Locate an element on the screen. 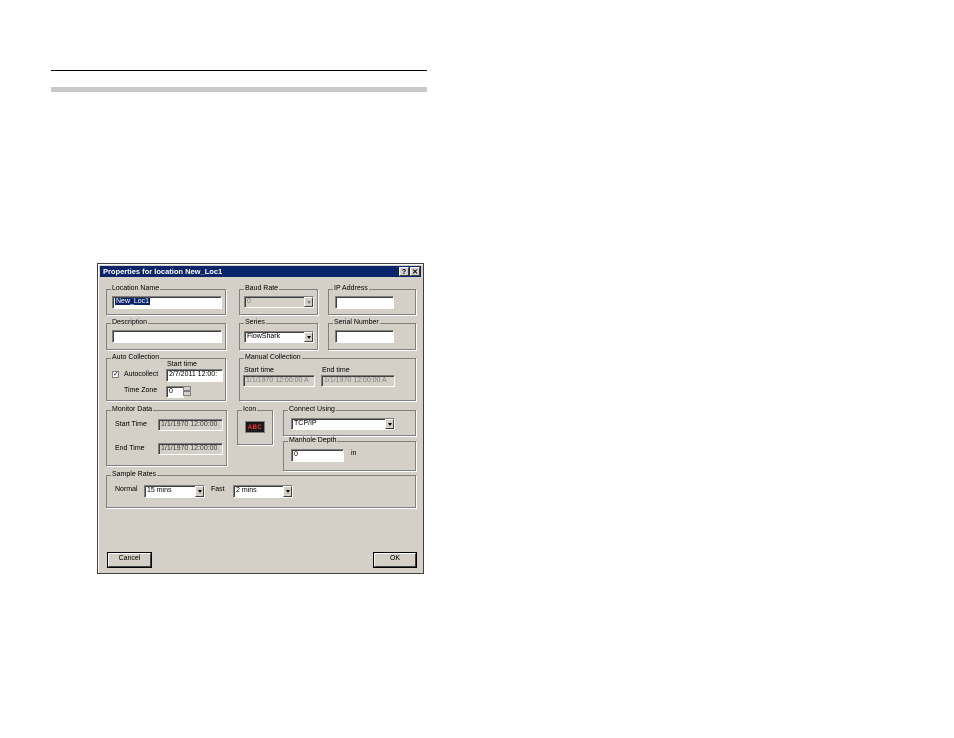 The width and height of the screenshot is (954, 738). monitor-end-time-value: 1/1/1970 12:00:00 is located at coordinates (189, 448).